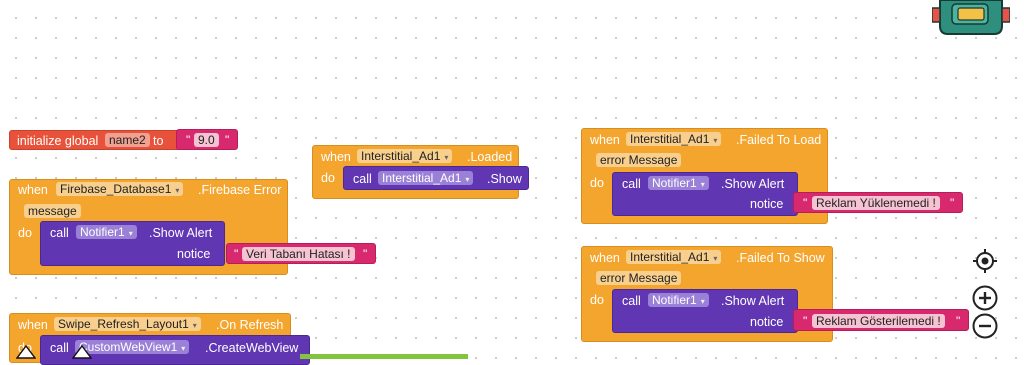  I want to click on math-block, so click(384, 356).